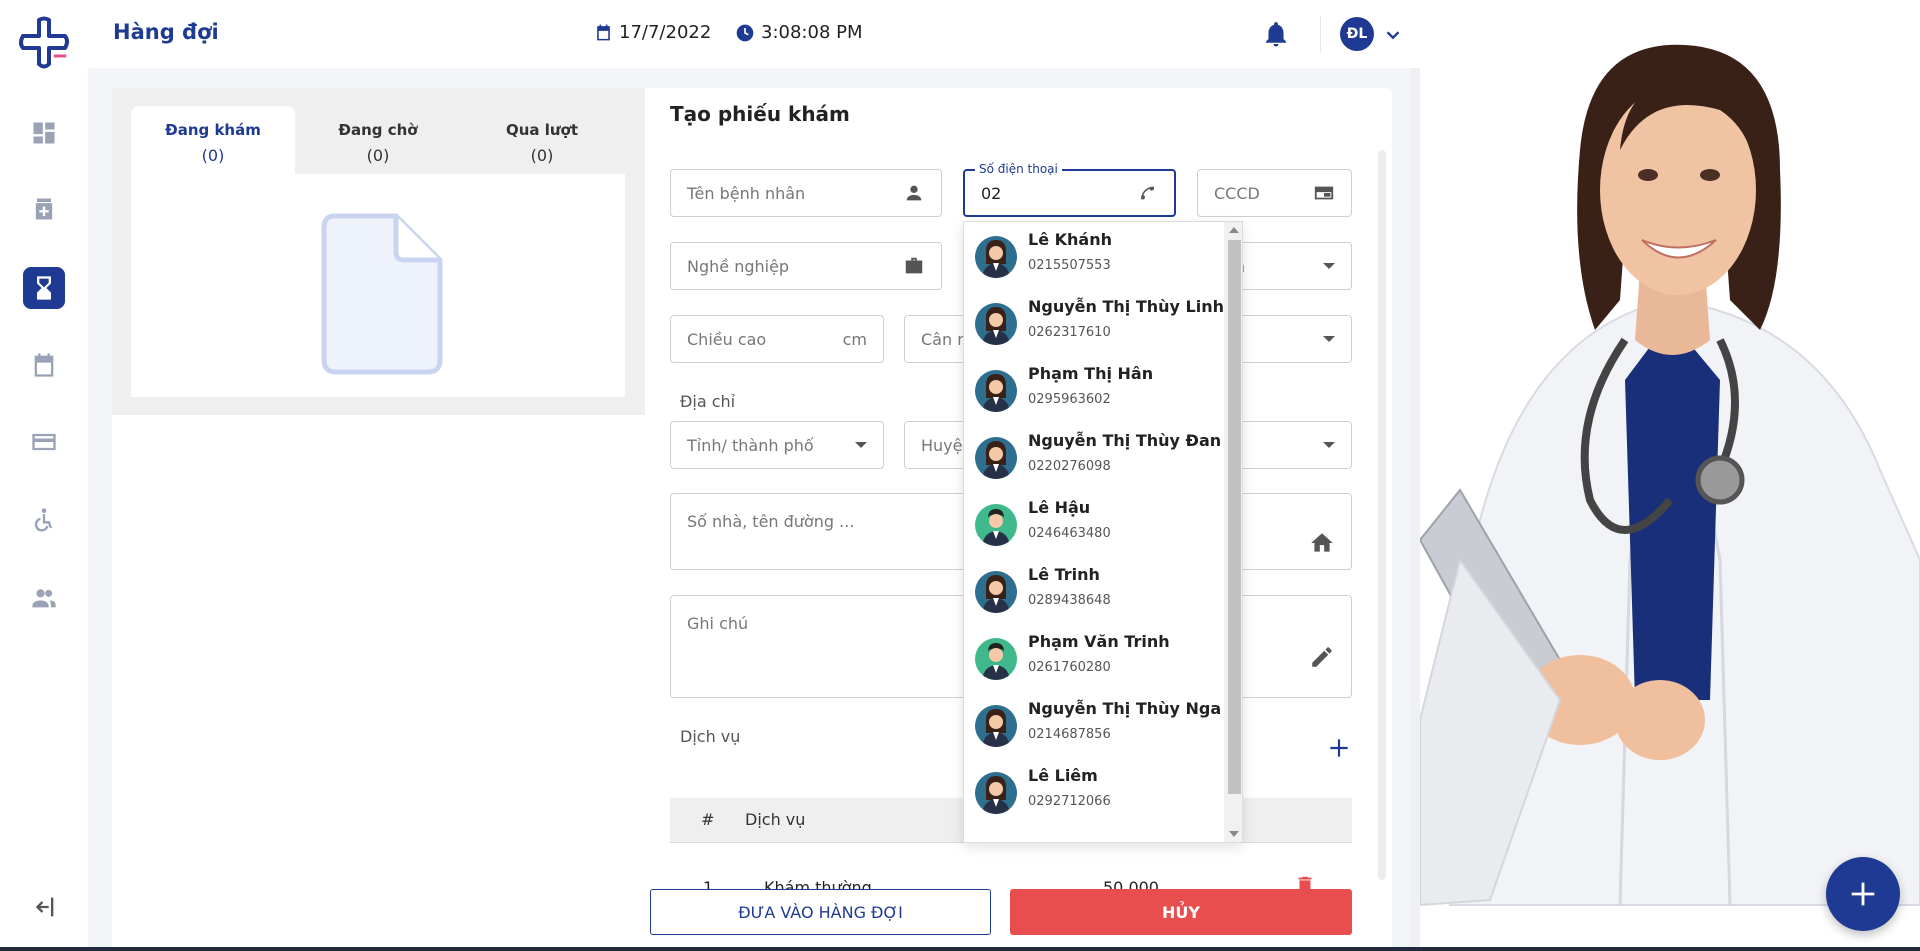  I want to click on suggestion-item: Nguyễn Thị Thùy Nga 0214687856, so click(1094, 724).